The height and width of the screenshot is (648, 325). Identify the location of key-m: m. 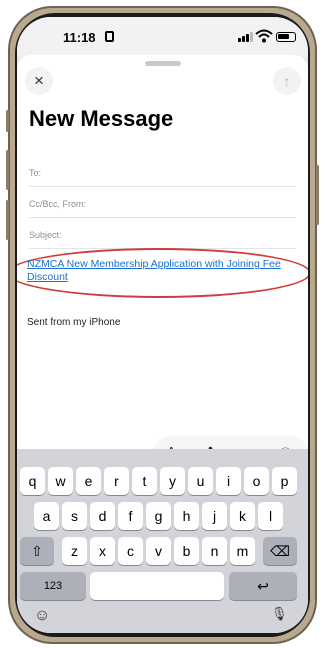
(242, 551).